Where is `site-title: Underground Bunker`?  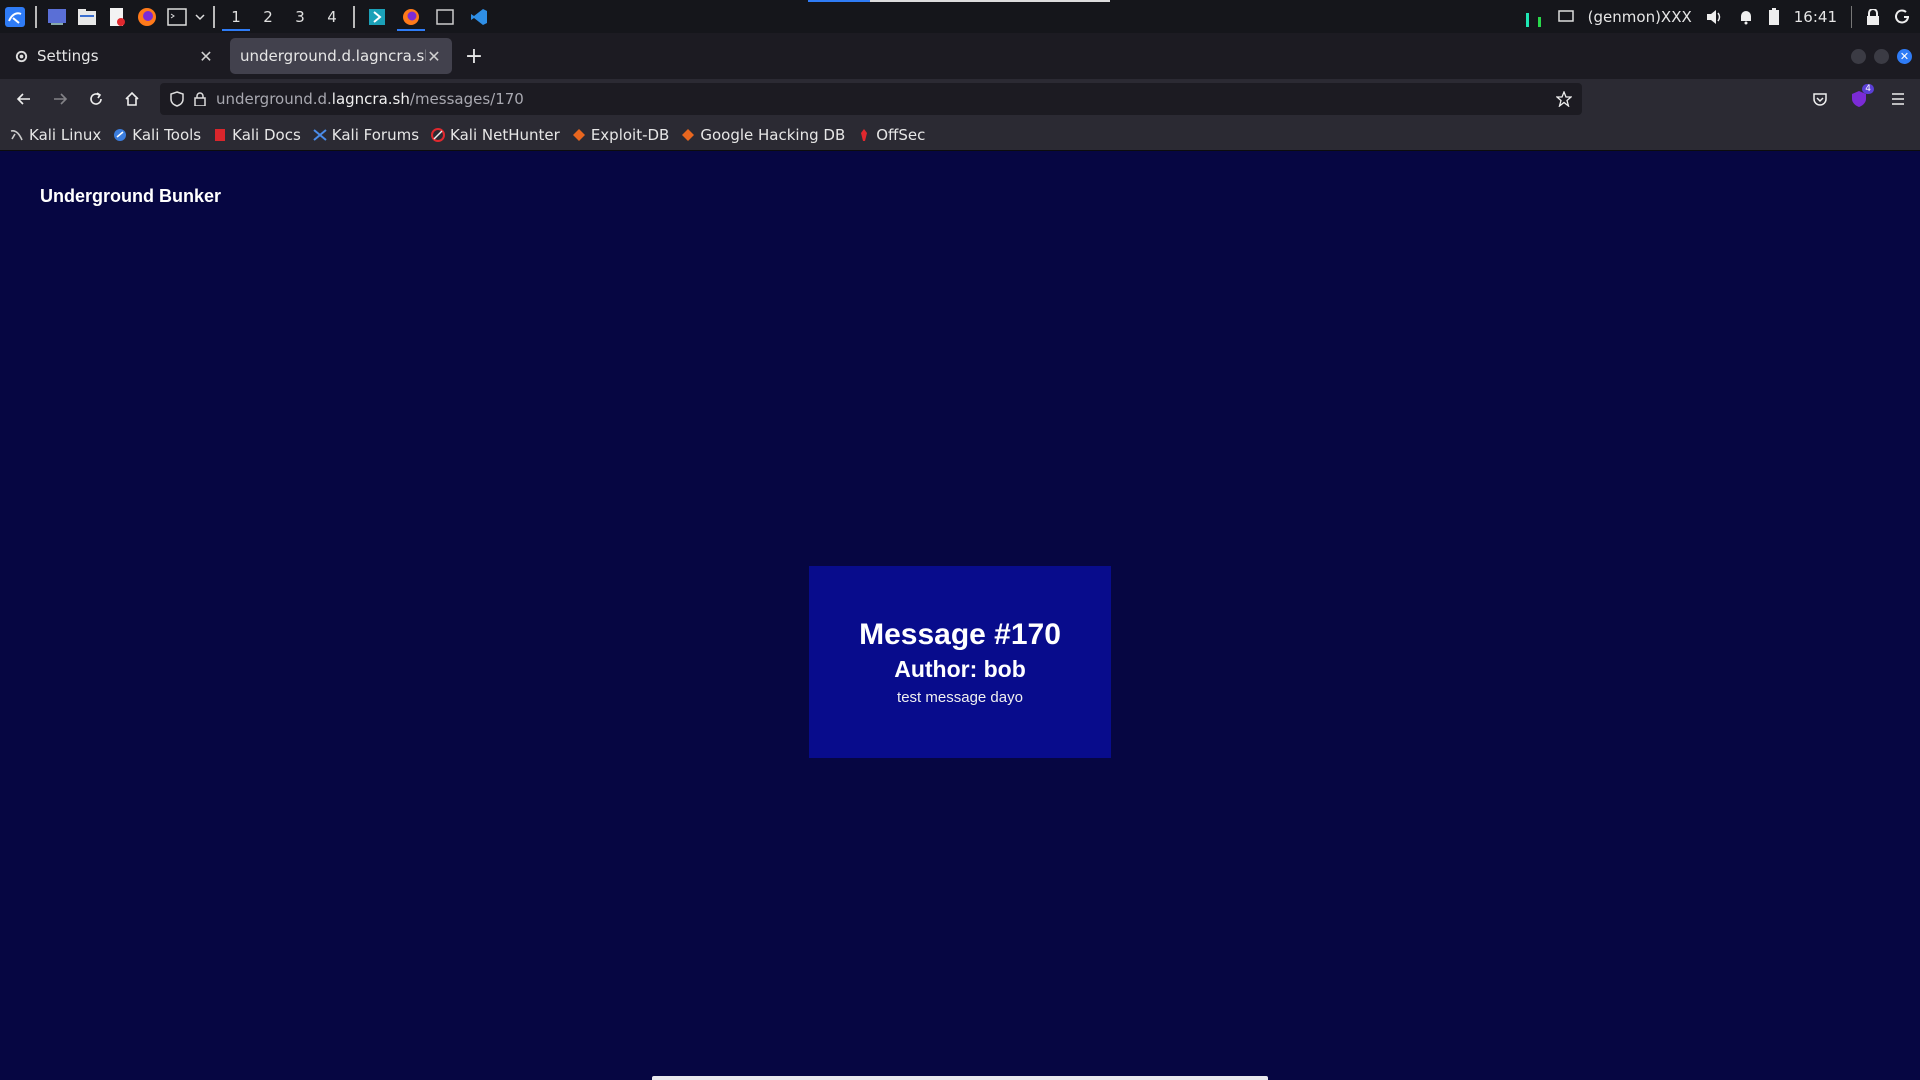 site-title: Underground Bunker is located at coordinates (131, 196).